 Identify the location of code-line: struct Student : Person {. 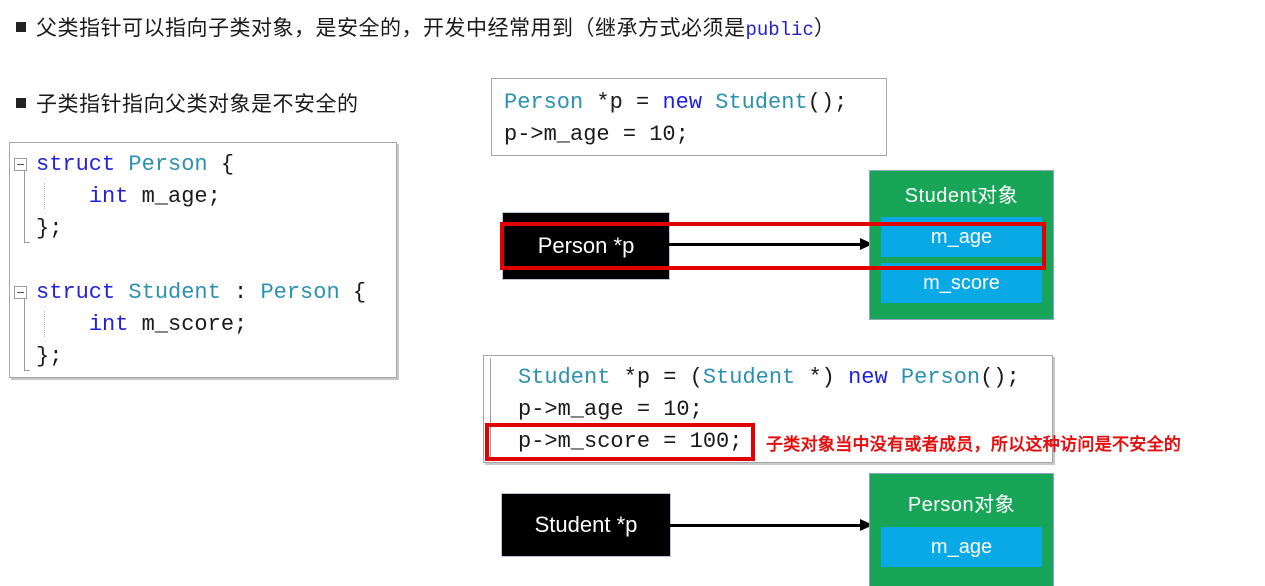
(203, 293).